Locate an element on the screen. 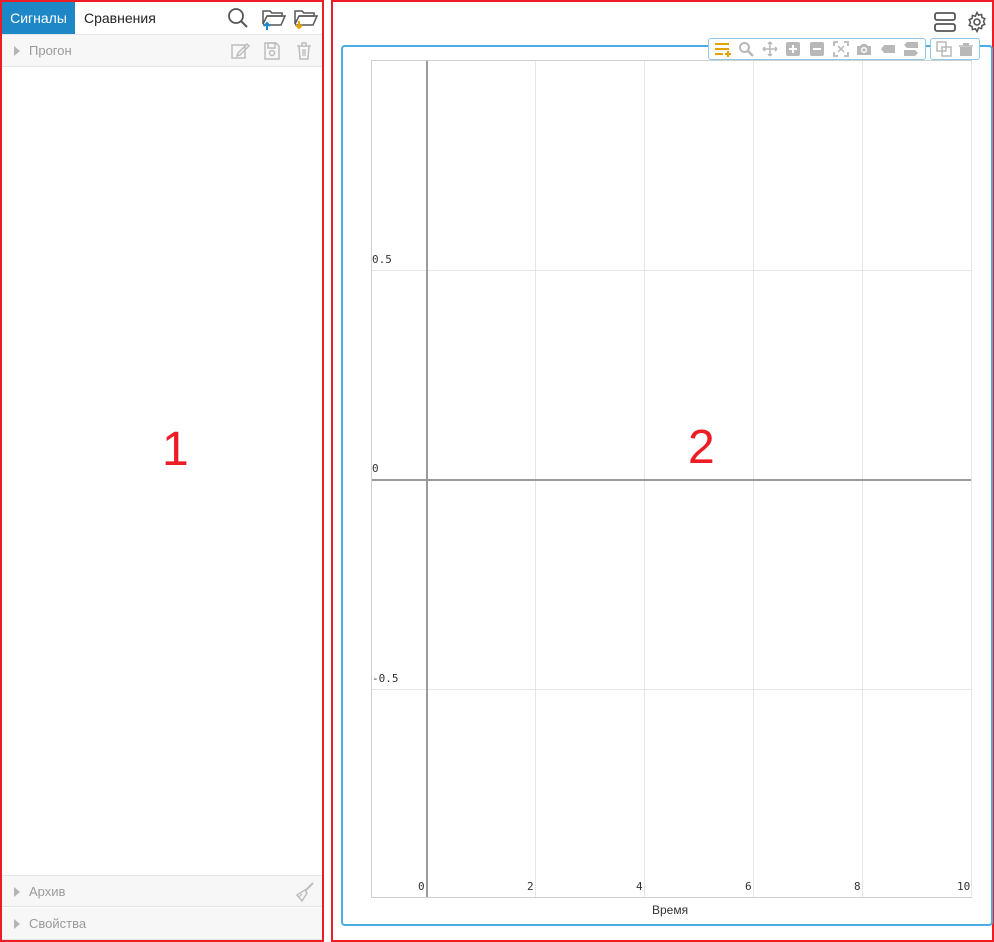 This screenshot has height=942, width=994. x-gridline is located at coordinates (971, 479).